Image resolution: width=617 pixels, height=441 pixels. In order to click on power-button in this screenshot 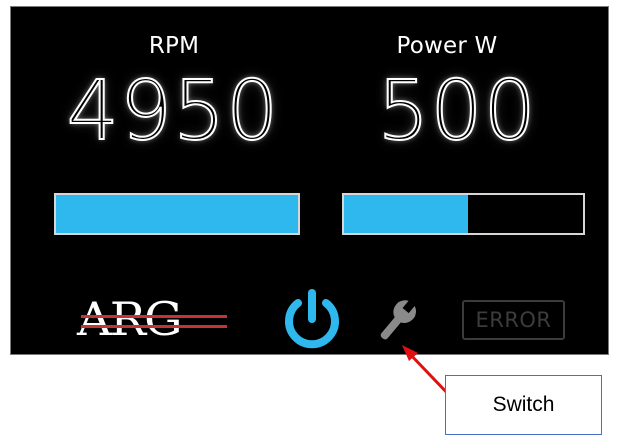, I will do `click(312, 320)`.